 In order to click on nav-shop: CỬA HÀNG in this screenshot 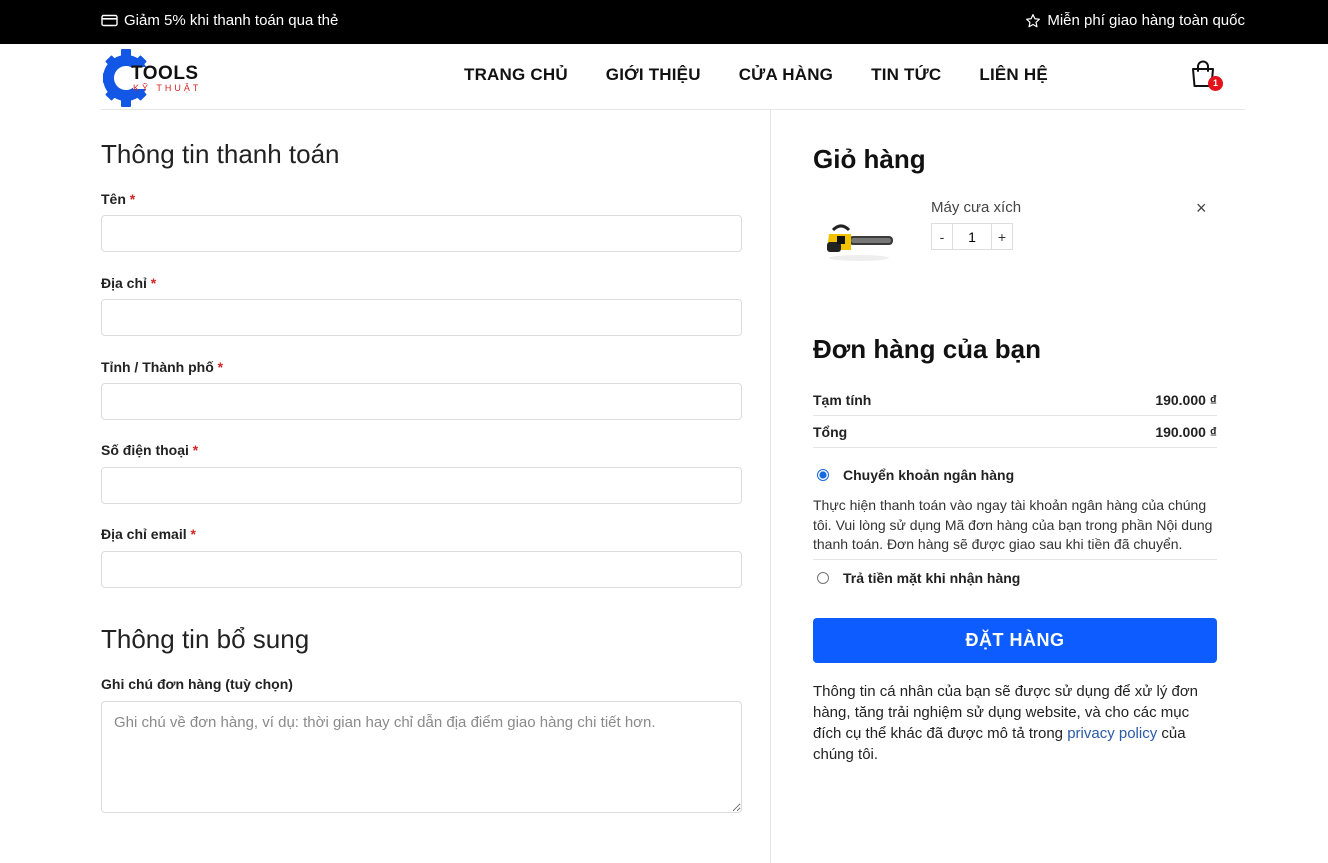, I will do `click(786, 75)`.